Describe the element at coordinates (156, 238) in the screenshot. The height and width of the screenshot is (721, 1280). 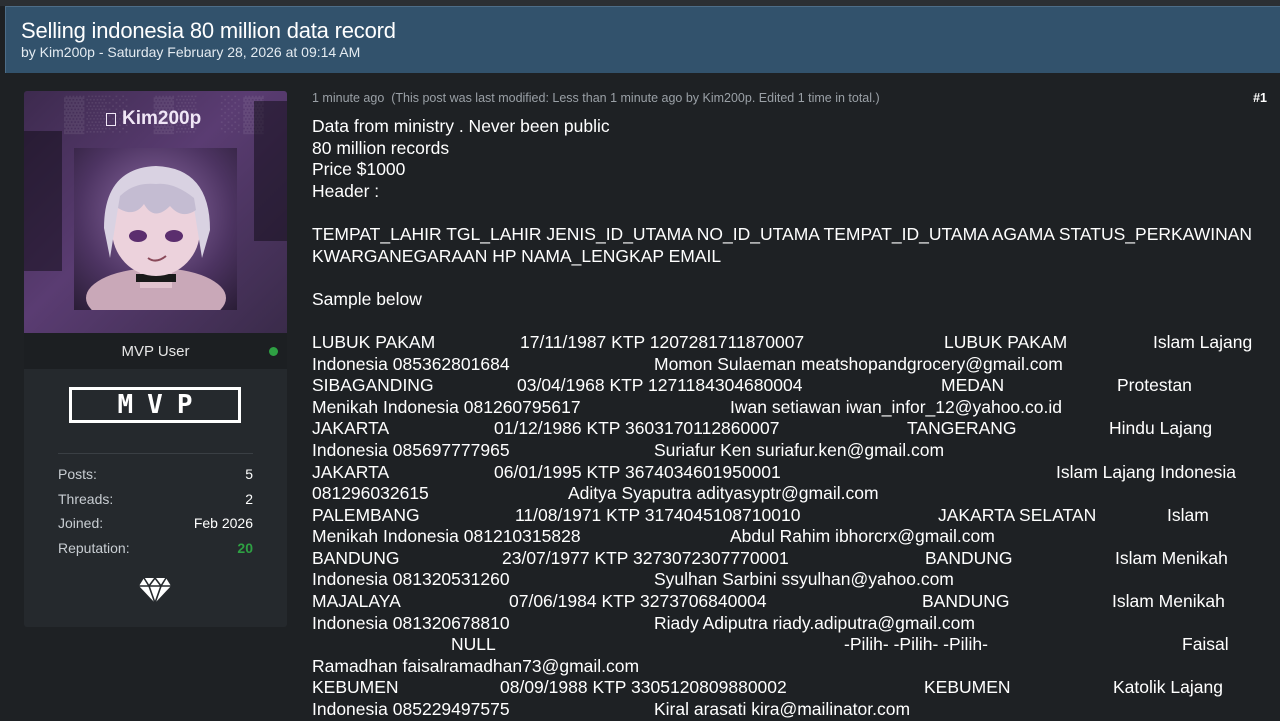
I see `avatar-image` at that location.